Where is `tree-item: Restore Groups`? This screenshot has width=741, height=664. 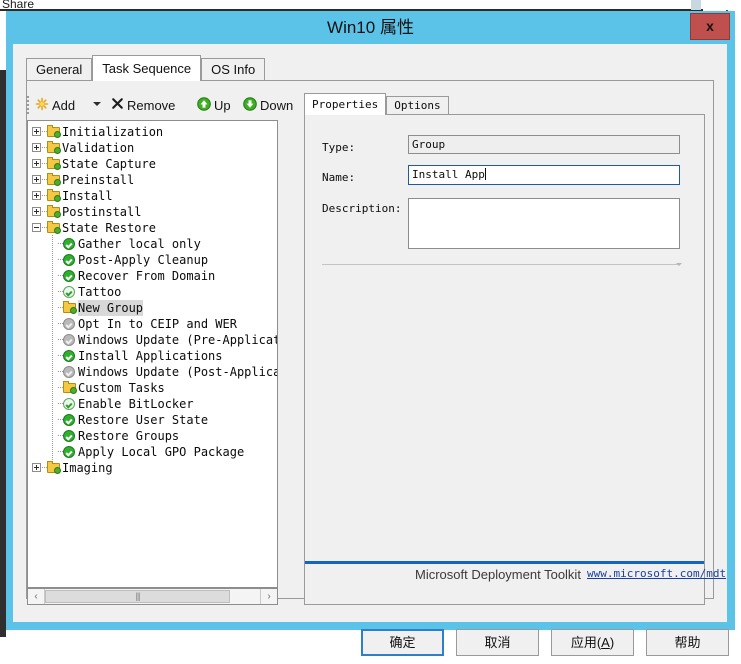 tree-item: Restore Groups is located at coordinates (152, 435).